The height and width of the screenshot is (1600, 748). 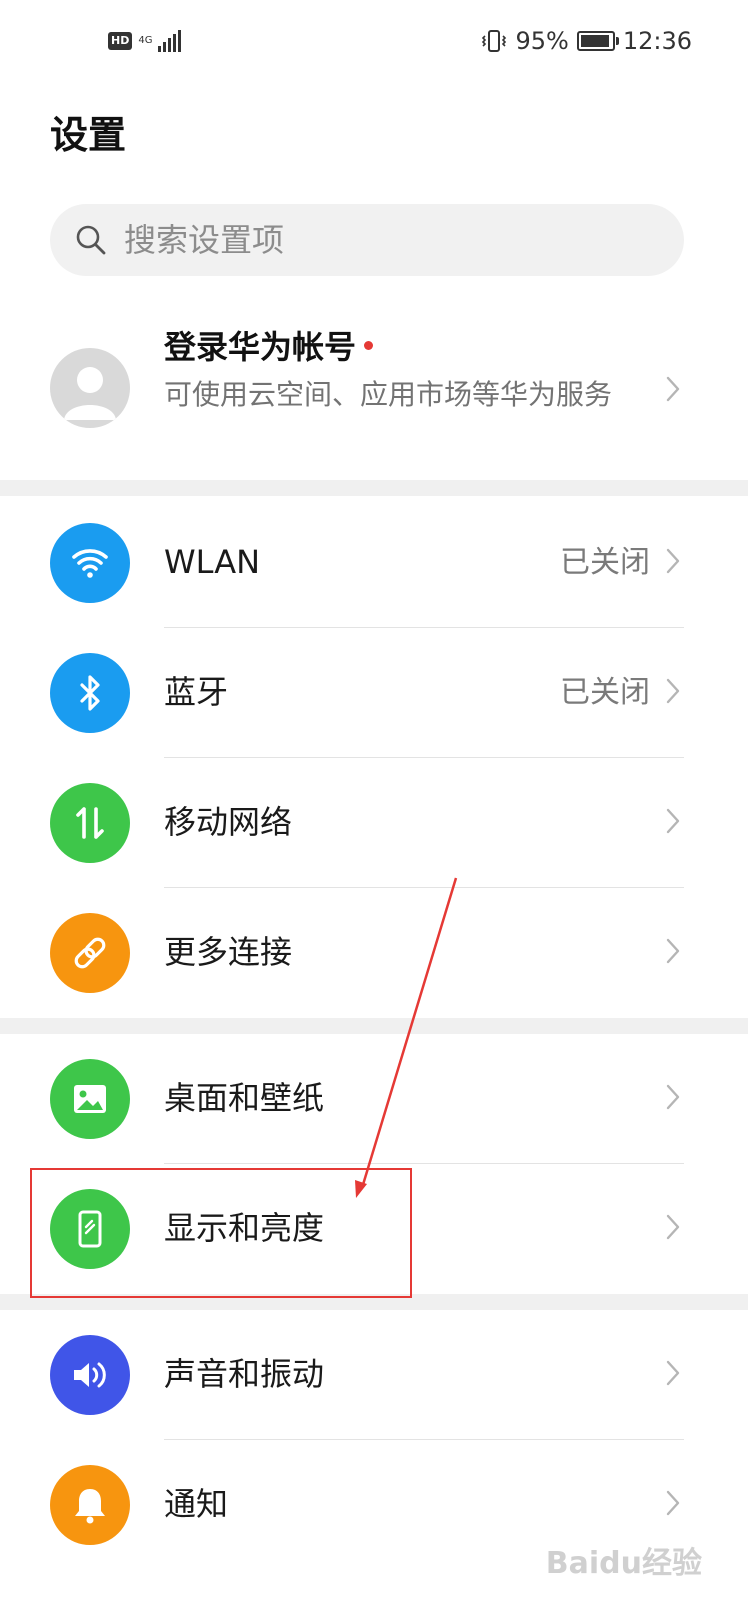 I want to click on wlan-label: WLAN, so click(x=212, y=562).